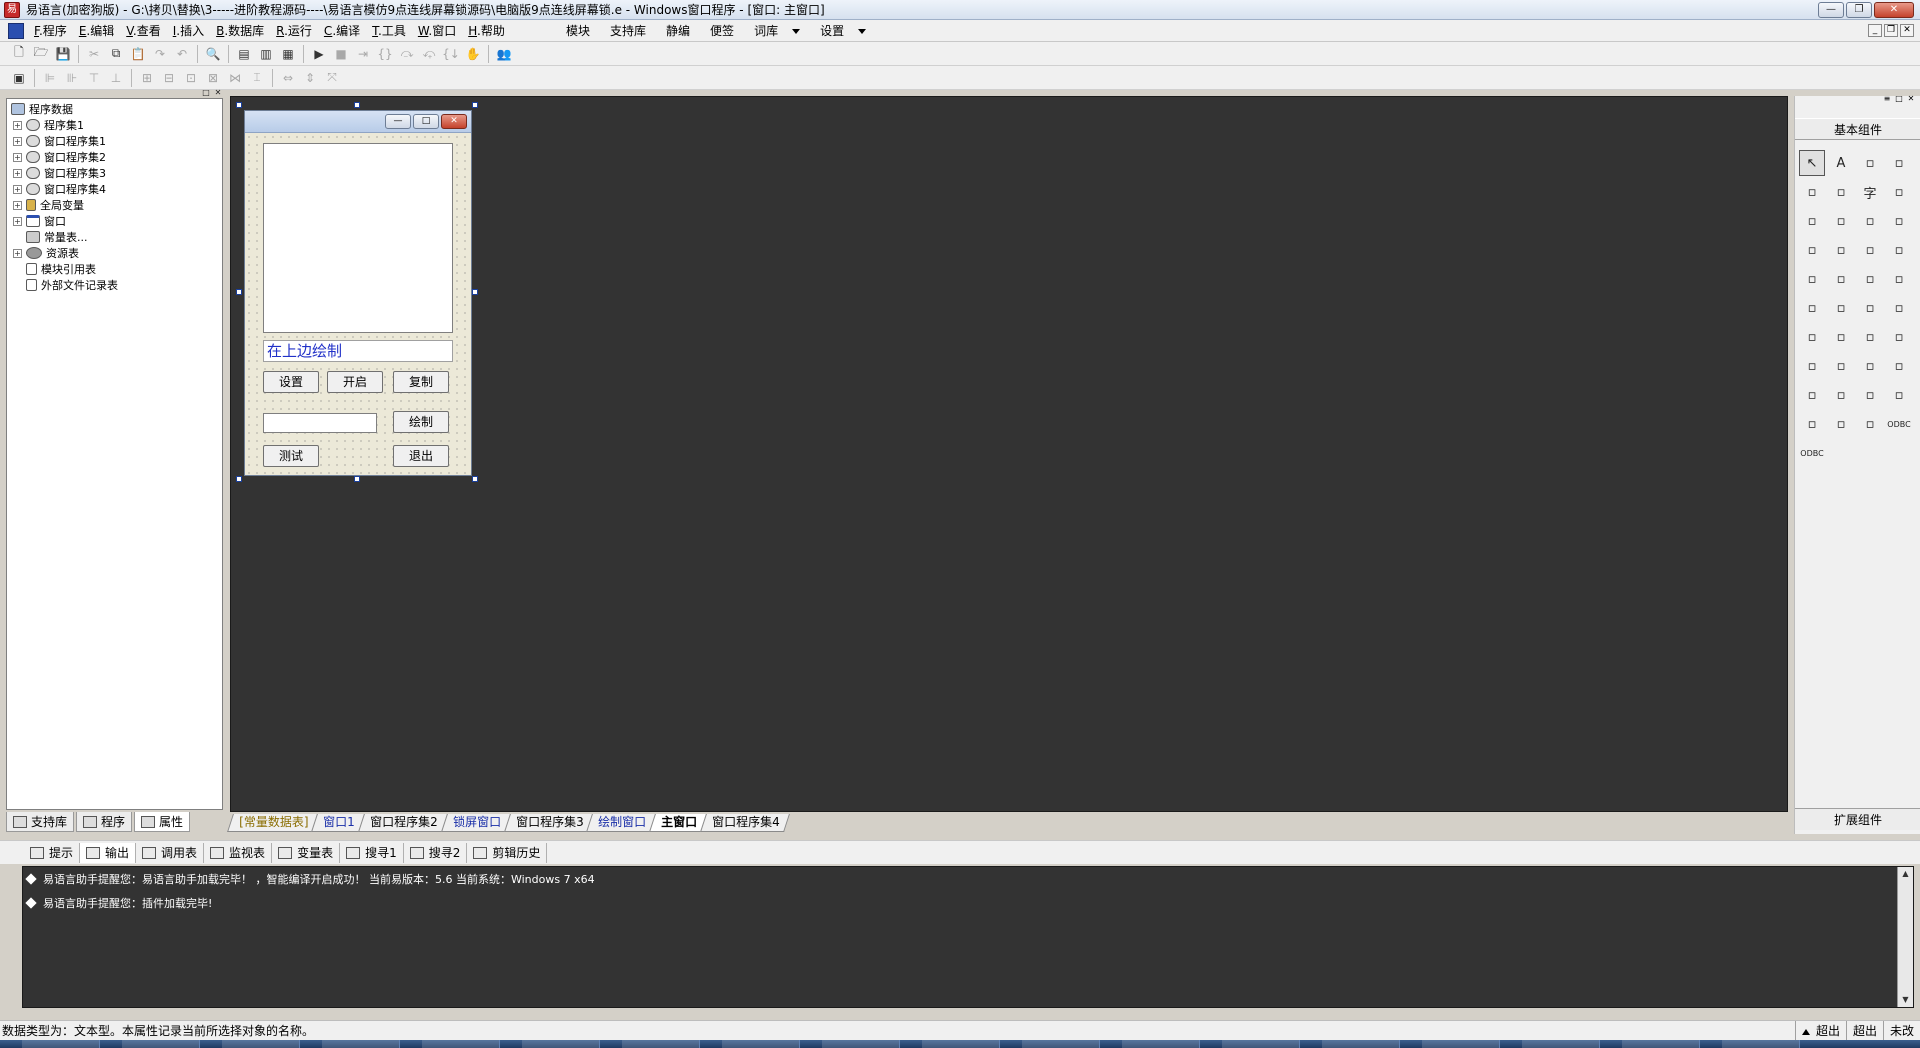  Describe the element at coordinates (191, 78) in the screenshot. I see `space-h-icon: ⊡` at that location.